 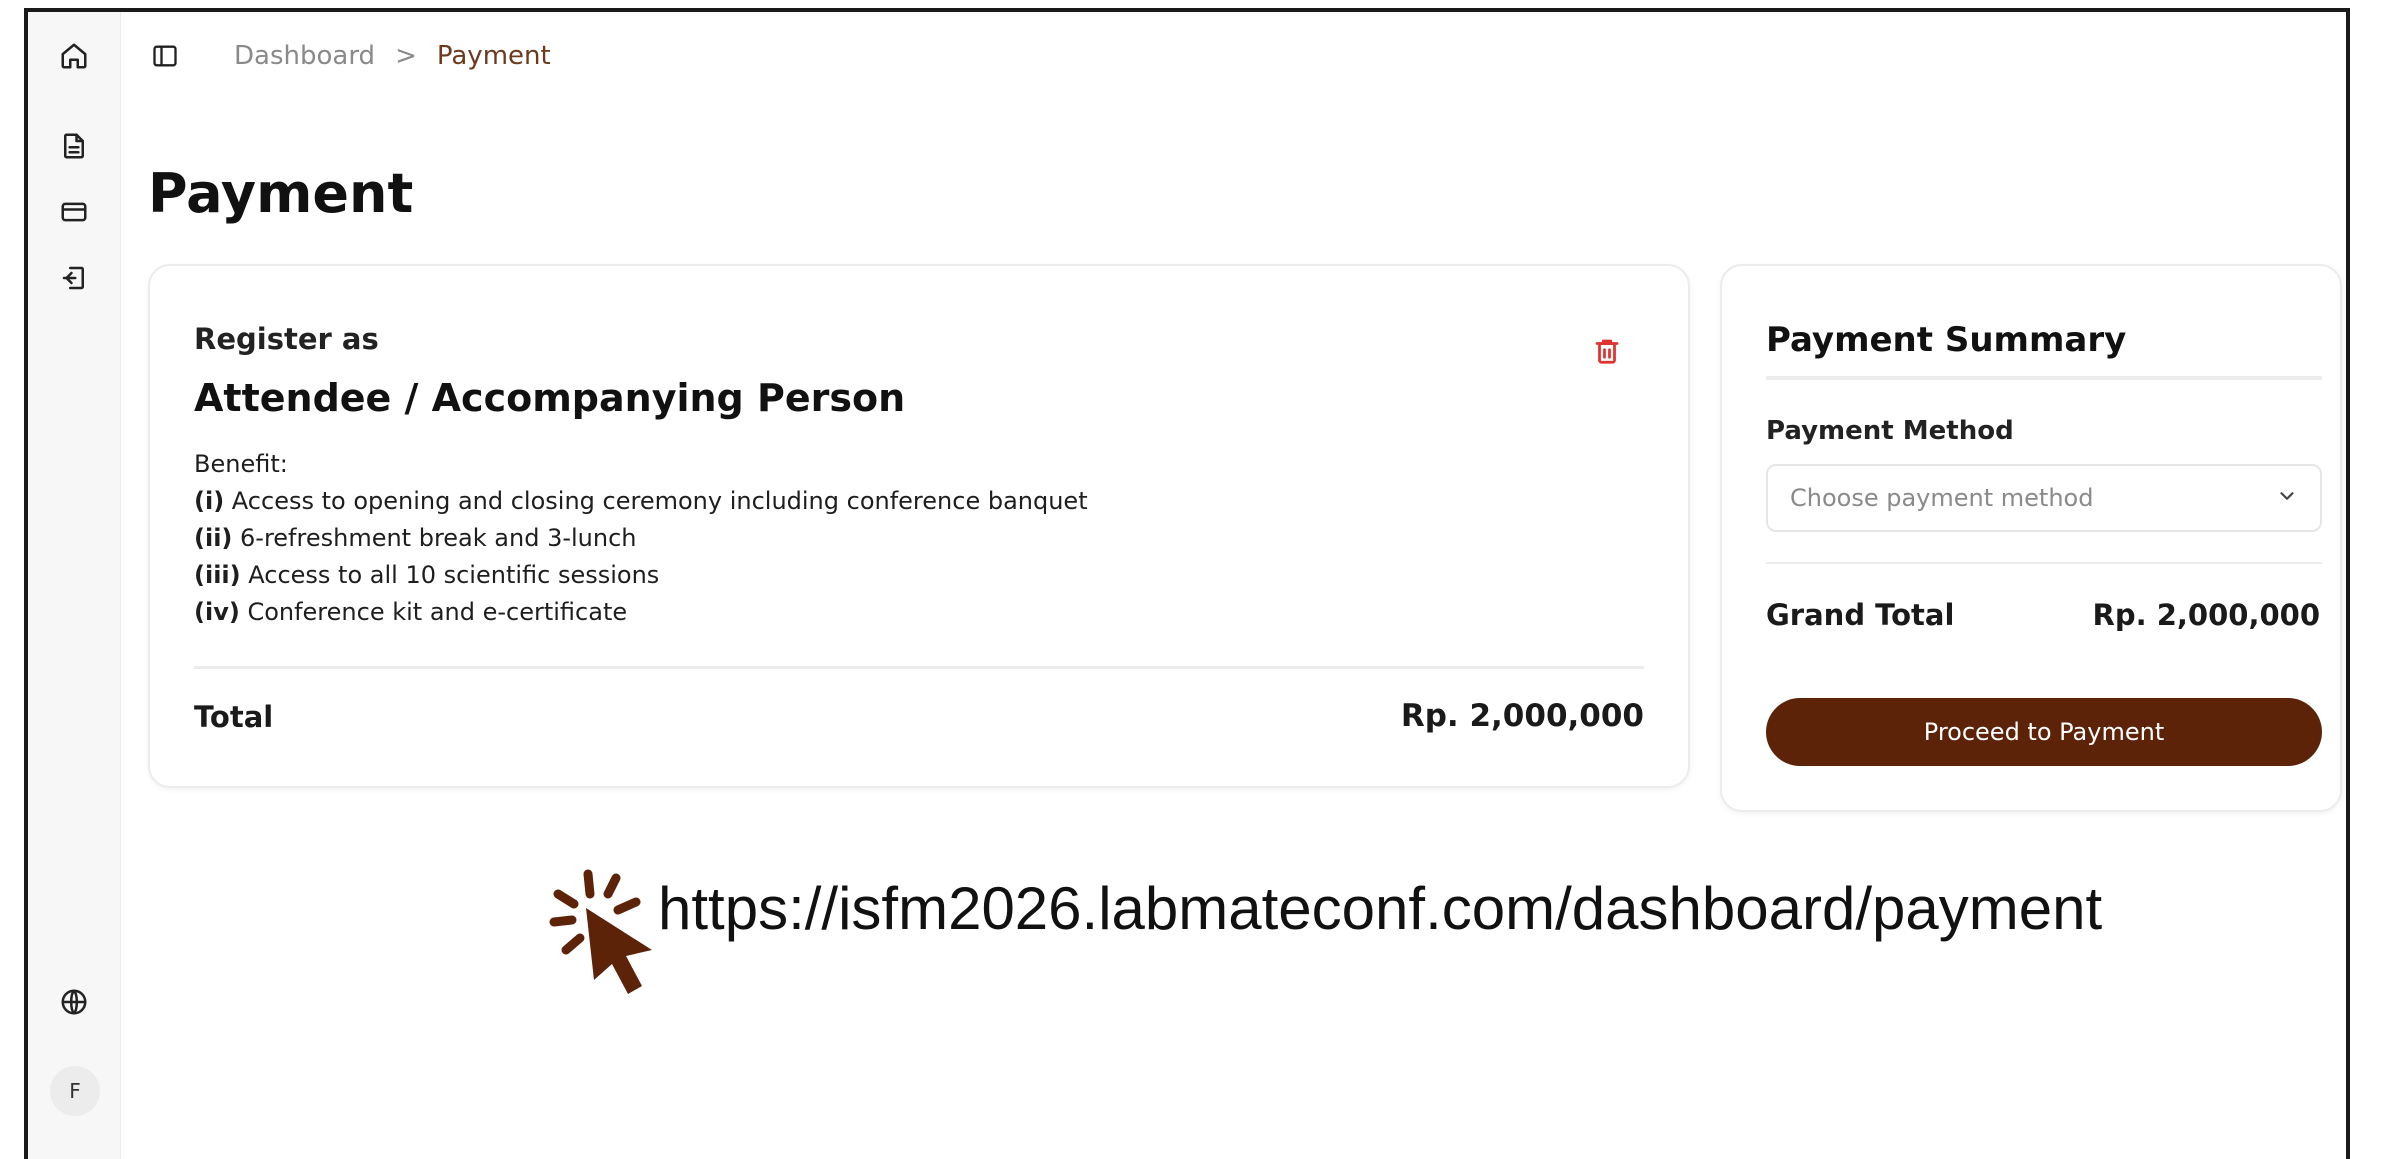 What do you see at coordinates (1608, 352) in the screenshot?
I see `trash-icon` at bounding box center [1608, 352].